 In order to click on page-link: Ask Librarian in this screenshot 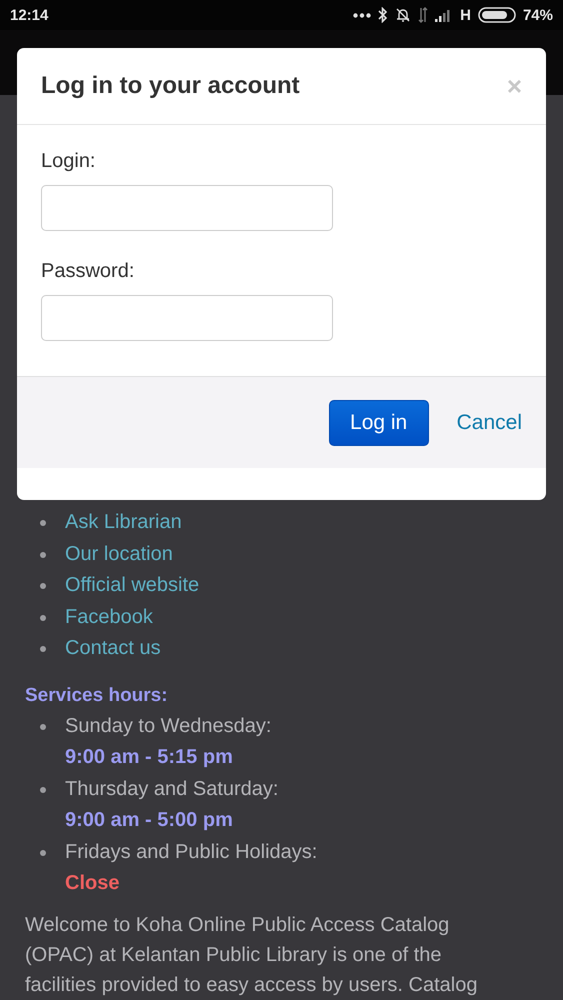, I will do `click(123, 522)`.